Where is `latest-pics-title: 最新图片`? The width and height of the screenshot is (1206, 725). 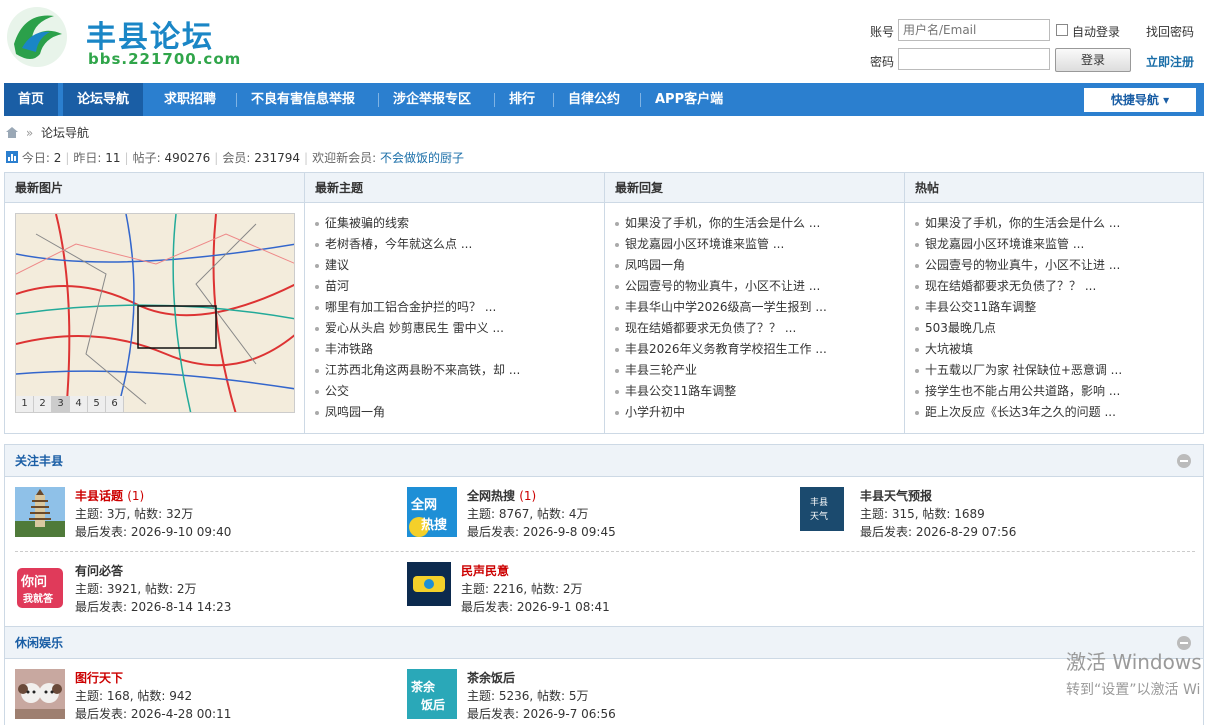
latest-pics-title: 最新图片 is located at coordinates (154, 188).